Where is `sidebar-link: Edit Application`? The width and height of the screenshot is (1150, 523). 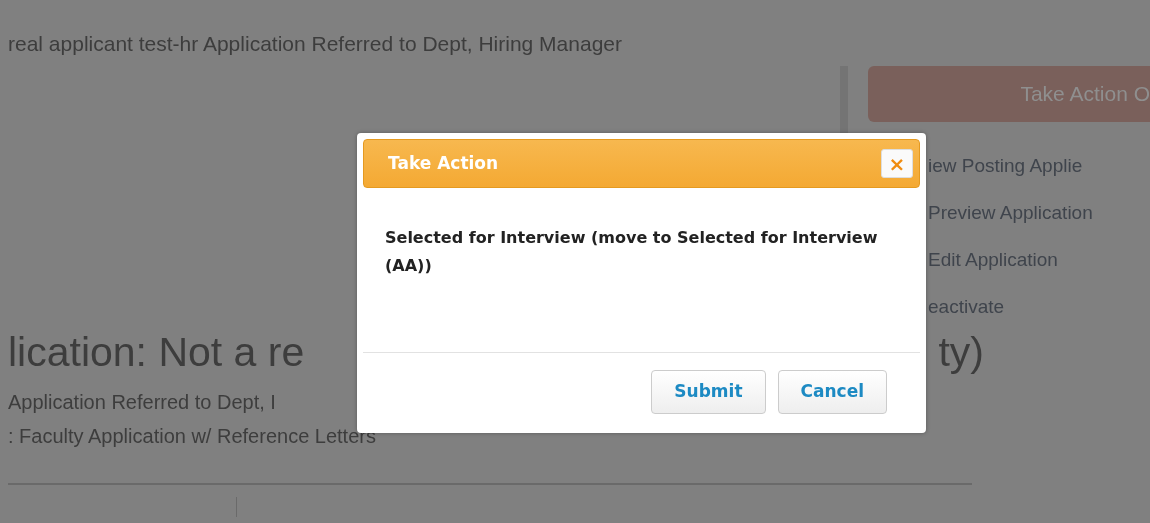
sidebar-link: Edit Application is located at coordinates (1039, 259).